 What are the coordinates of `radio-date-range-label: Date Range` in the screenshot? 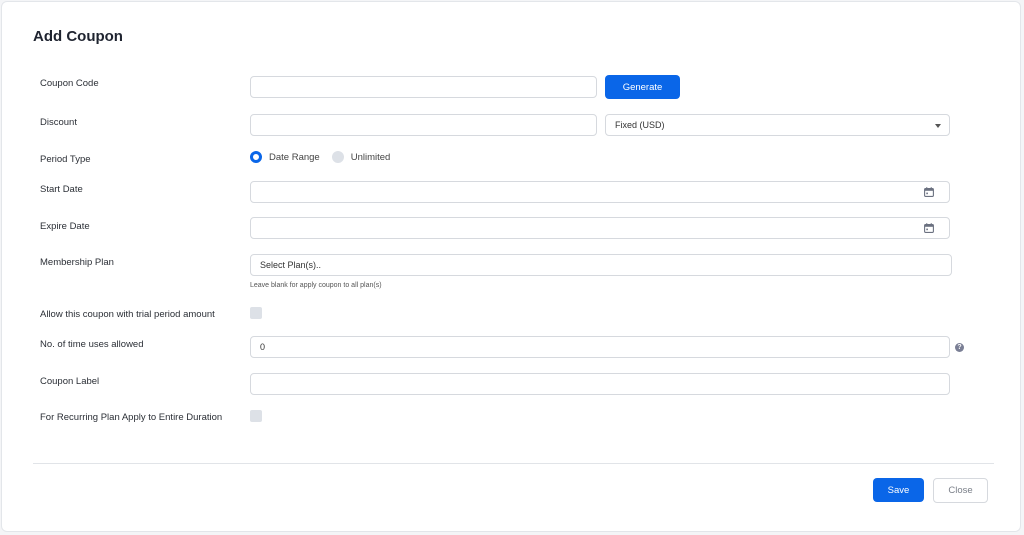 It's located at (294, 157).